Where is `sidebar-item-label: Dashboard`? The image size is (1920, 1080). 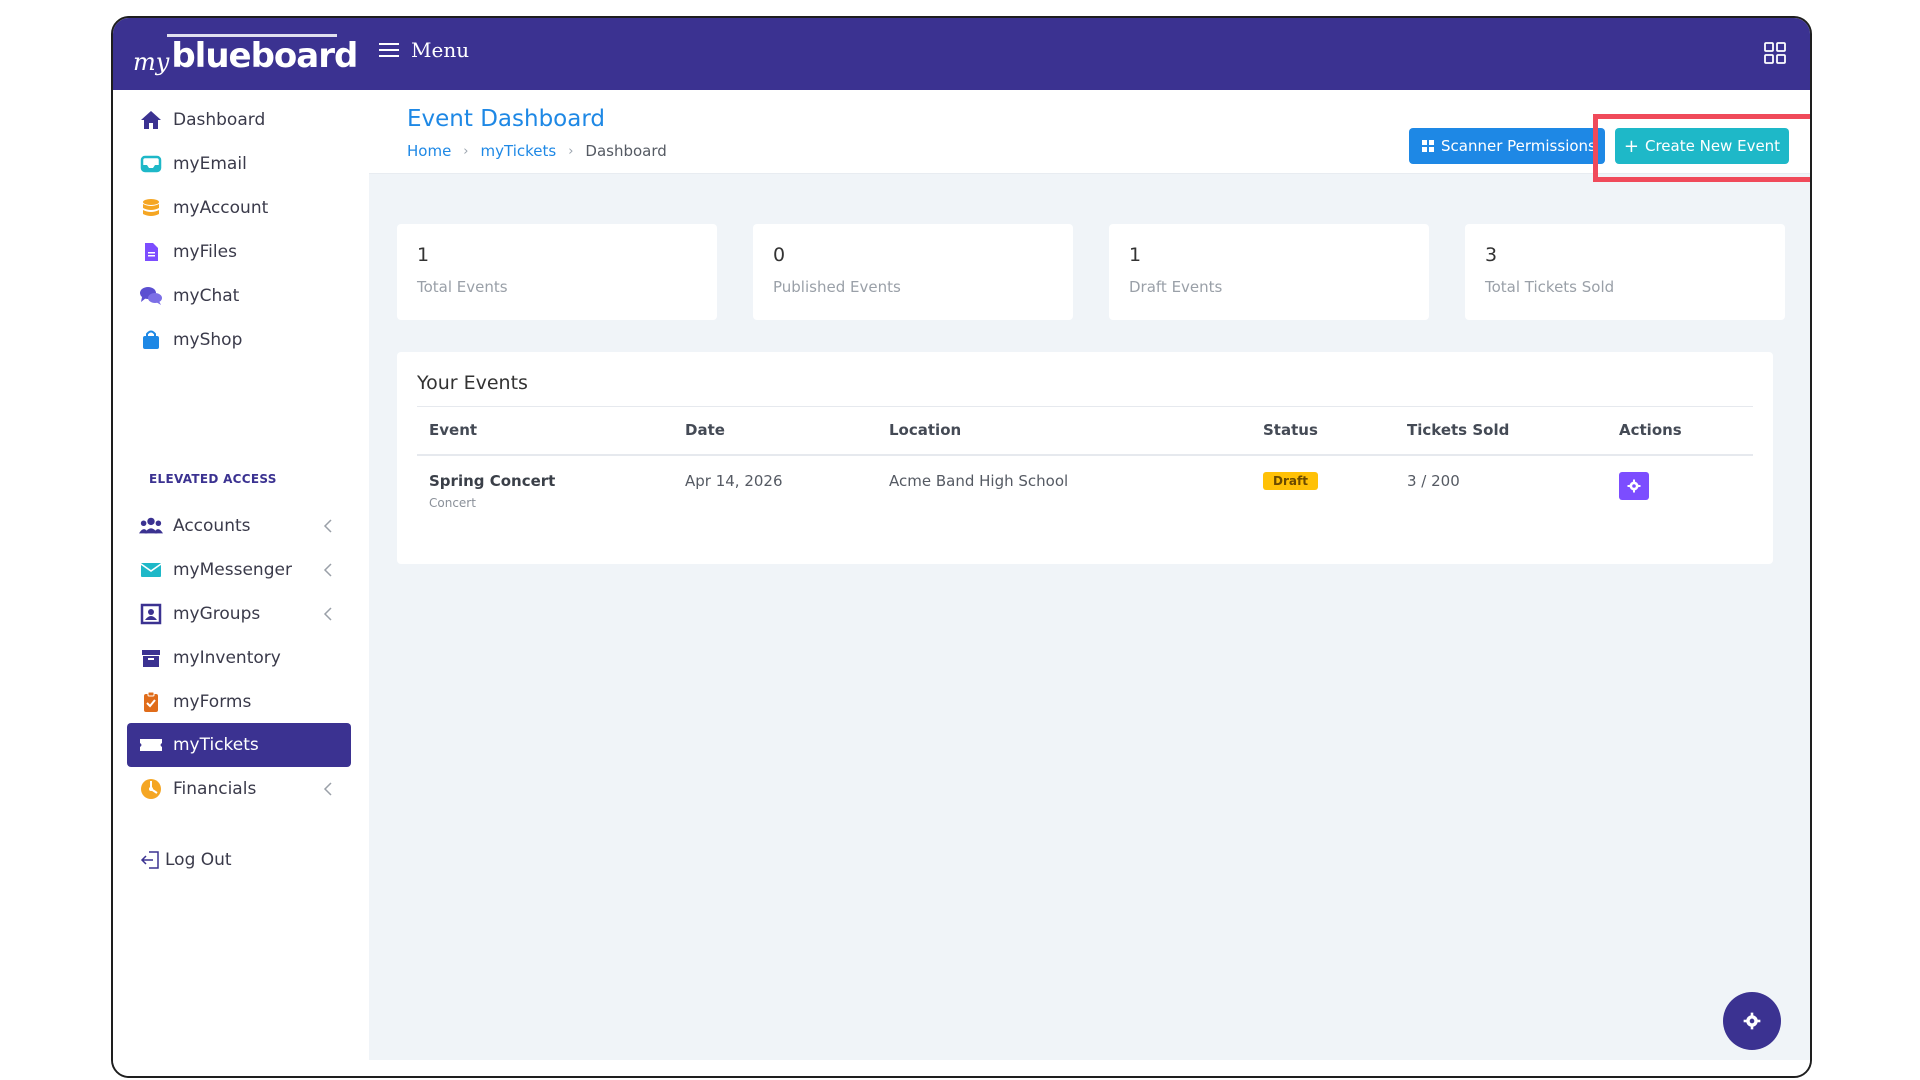 sidebar-item-label: Dashboard is located at coordinates (219, 120).